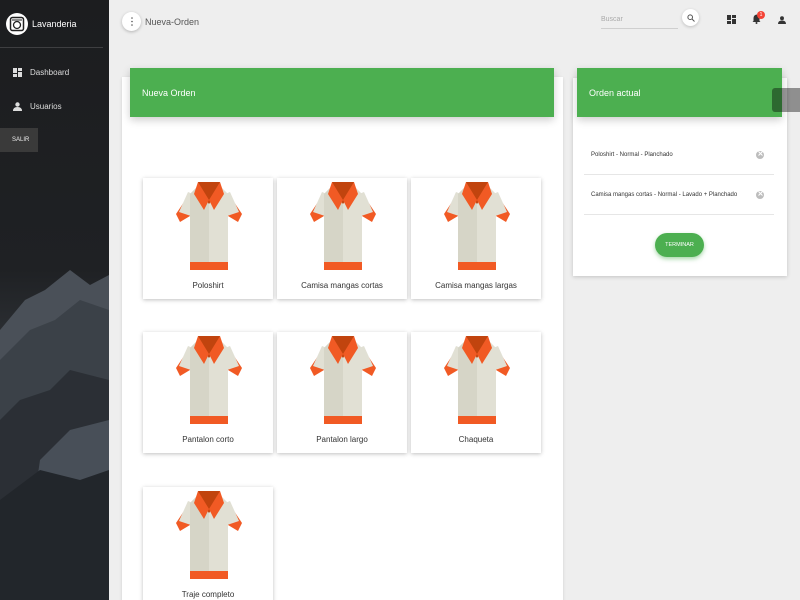  What do you see at coordinates (476, 285) in the screenshot?
I see `product-name: Camisa mangas largas` at bounding box center [476, 285].